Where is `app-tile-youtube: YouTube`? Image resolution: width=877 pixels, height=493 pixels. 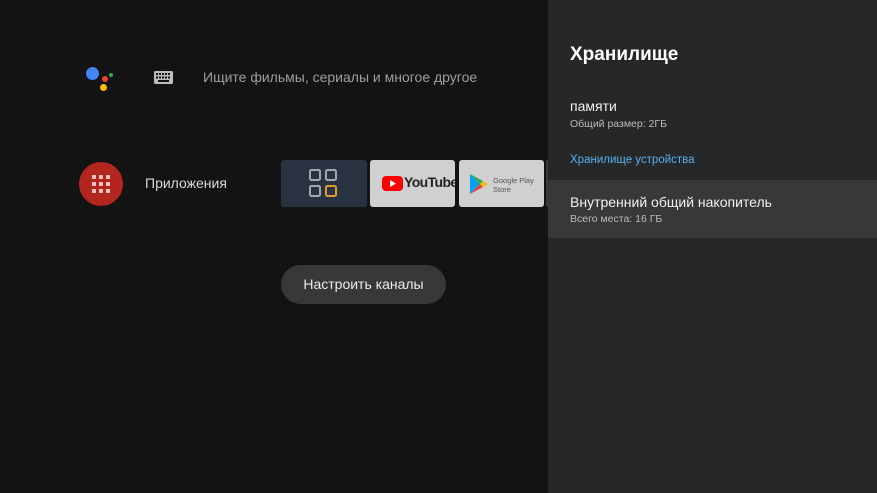 app-tile-youtube: YouTube is located at coordinates (412, 183).